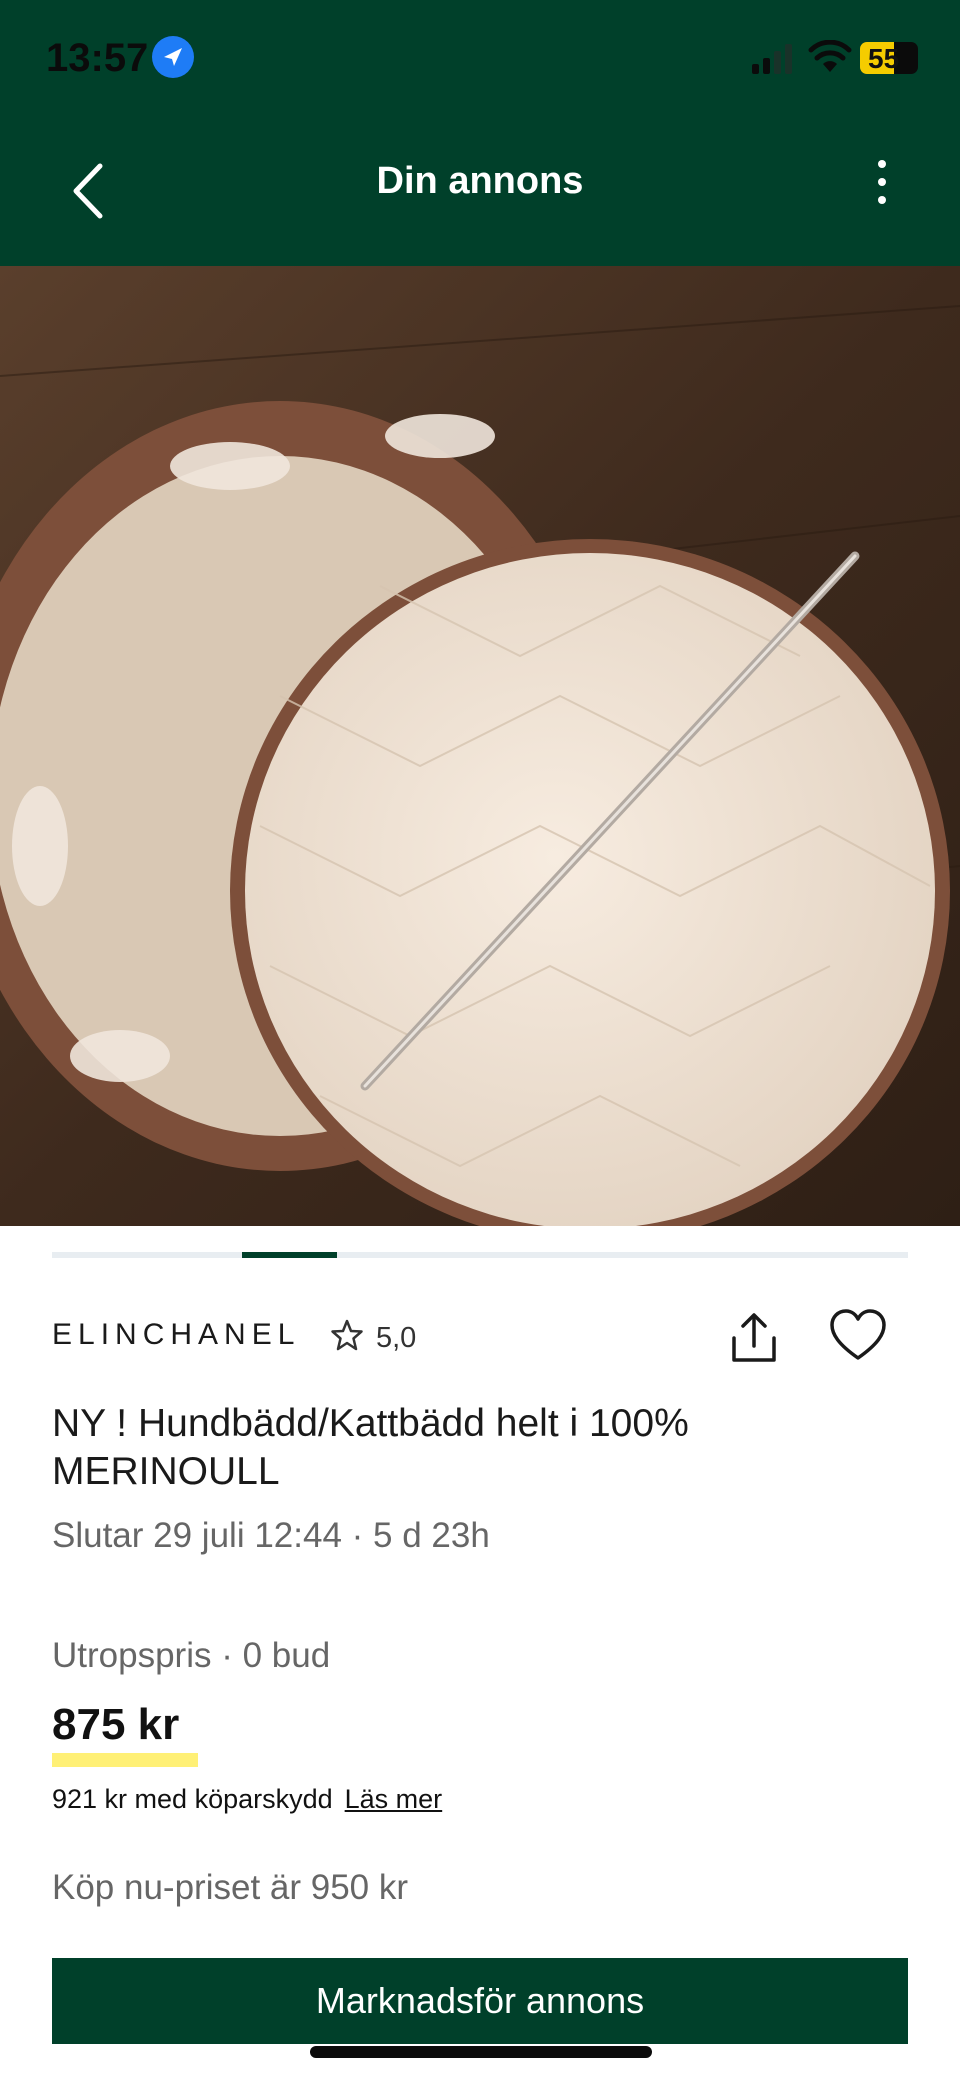  Describe the element at coordinates (394, 1799) in the screenshot. I see `read-more-link: Läs mer` at that location.